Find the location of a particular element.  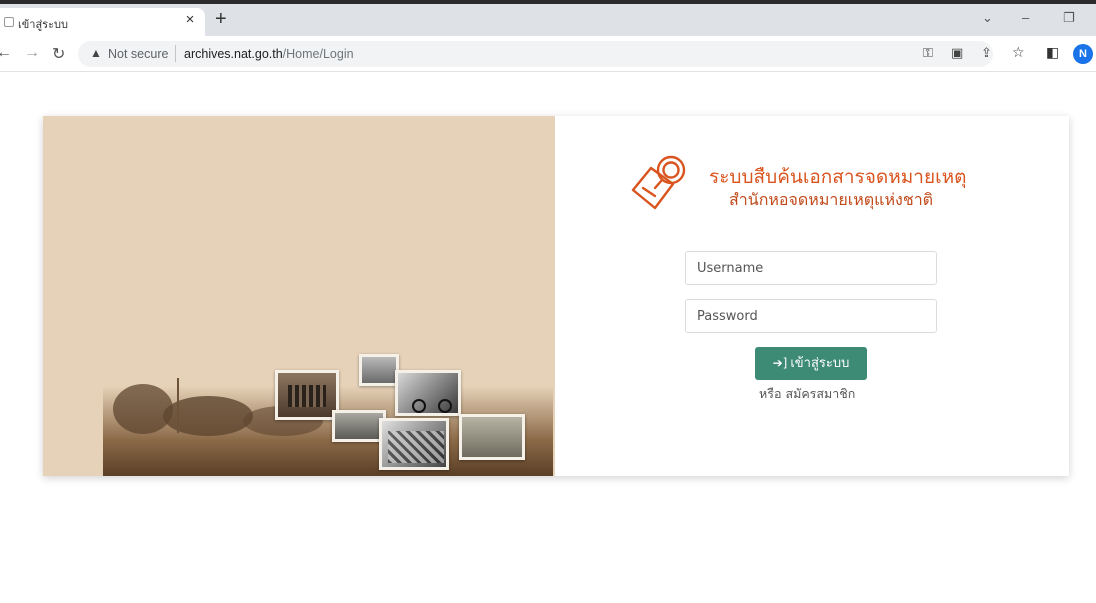

password-input is located at coordinates (811, 316).